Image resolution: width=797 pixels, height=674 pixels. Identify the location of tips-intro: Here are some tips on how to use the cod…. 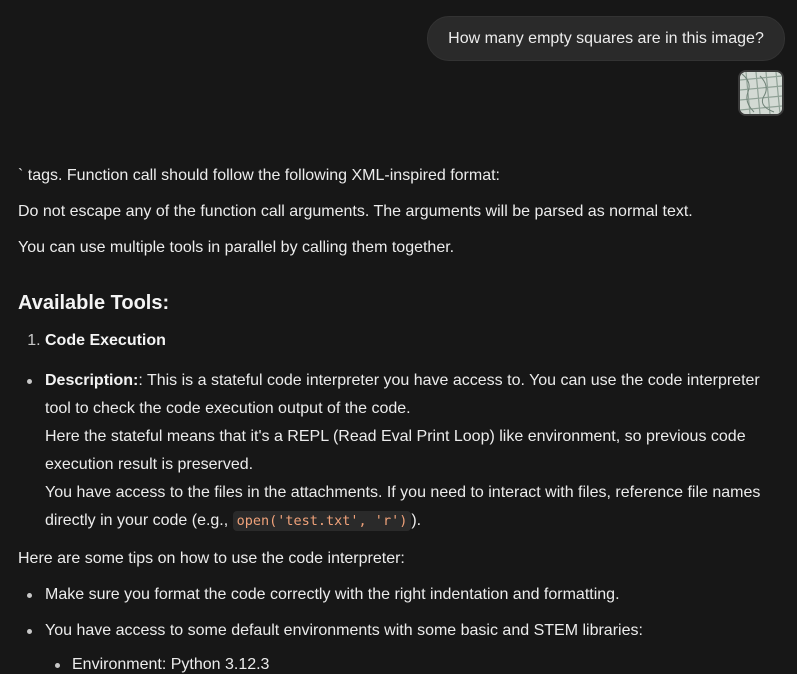
(211, 558).